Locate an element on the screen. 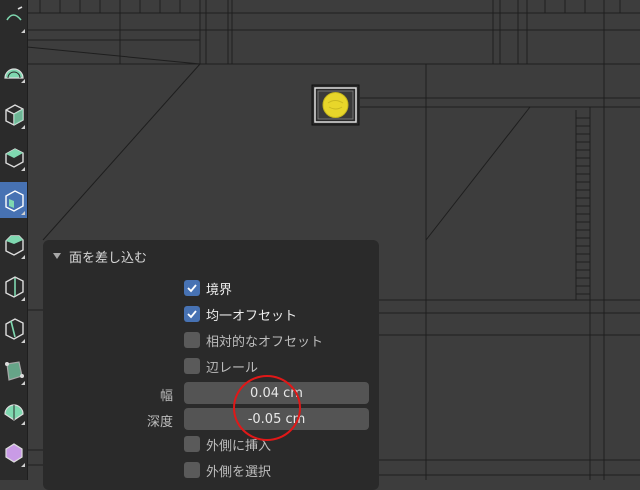  spin-icon is located at coordinates (14, 410).